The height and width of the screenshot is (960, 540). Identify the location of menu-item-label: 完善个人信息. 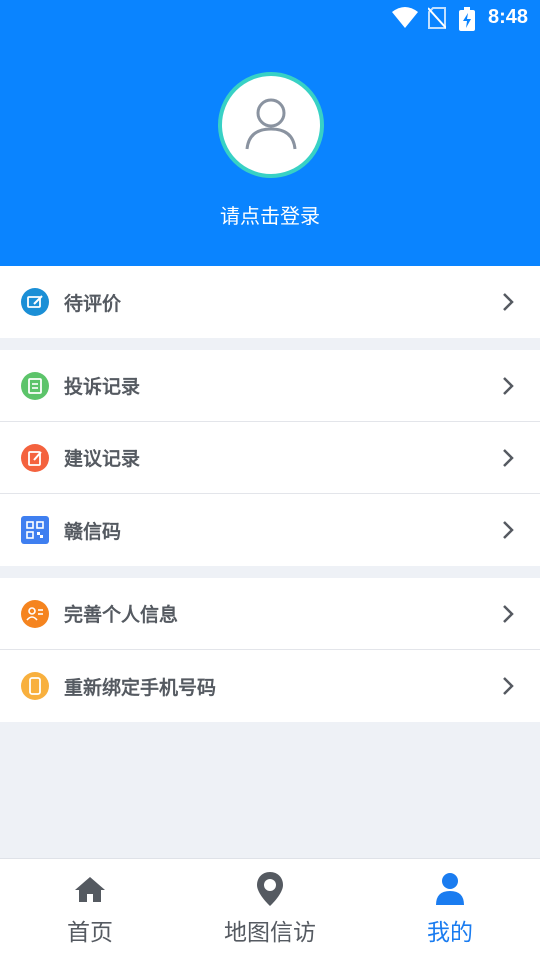
(121, 615).